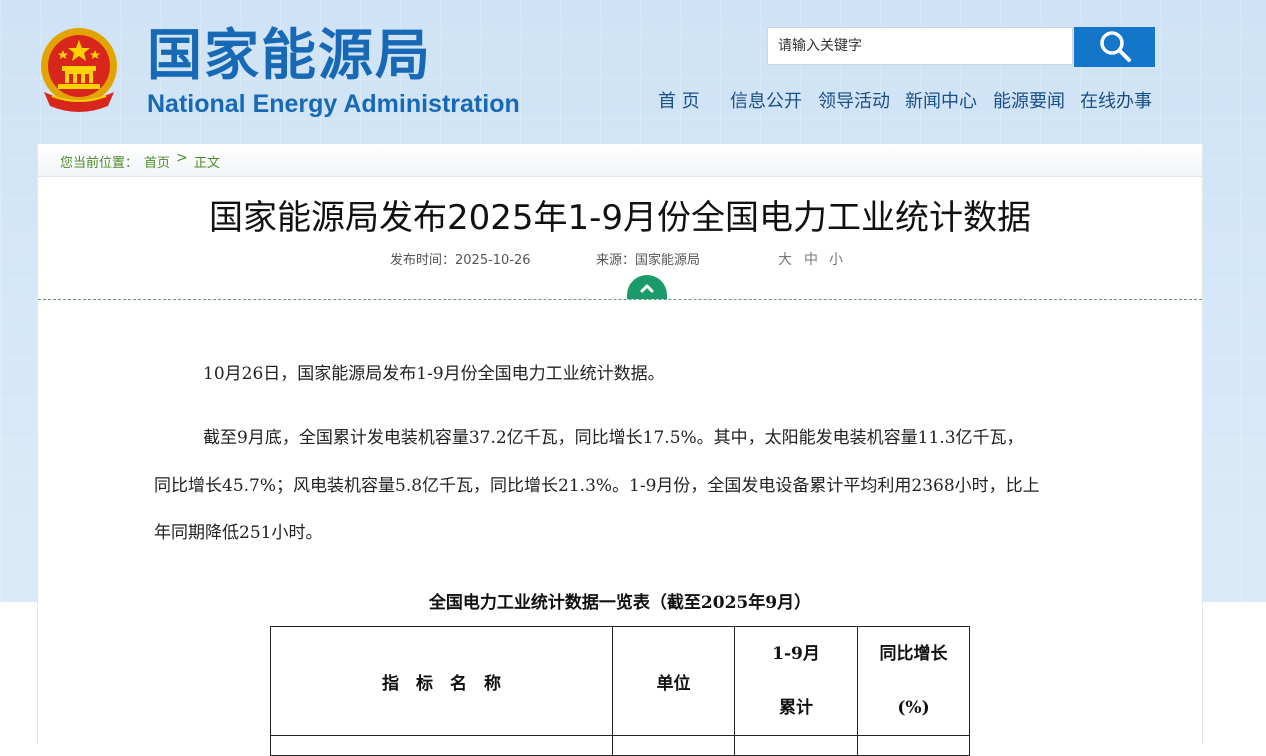 The height and width of the screenshot is (756, 1266). Describe the element at coordinates (647, 289) in the screenshot. I see `chevron-up-icon` at that location.